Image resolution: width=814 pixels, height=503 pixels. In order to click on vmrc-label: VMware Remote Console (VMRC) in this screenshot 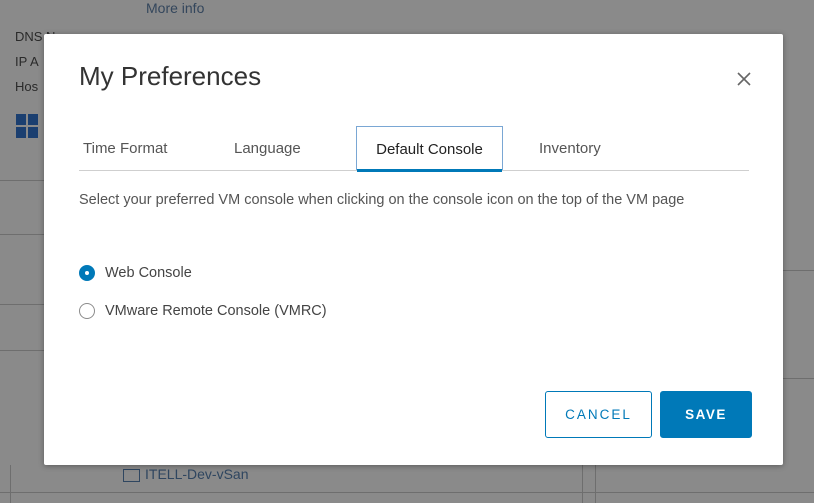, I will do `click(216, 311)`.